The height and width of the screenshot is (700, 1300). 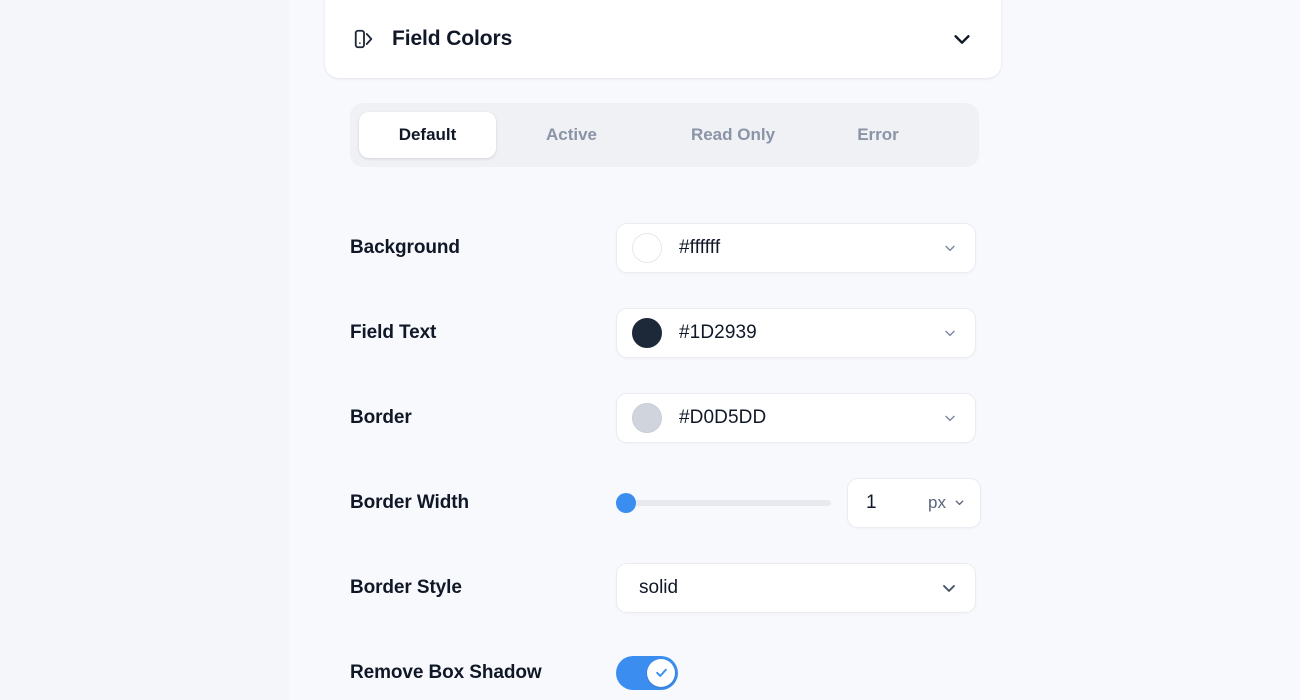 What do you see at coordinates (878, 135) in the screenshot?
I see `tab-error: Error` at bounding box center [878, 135].